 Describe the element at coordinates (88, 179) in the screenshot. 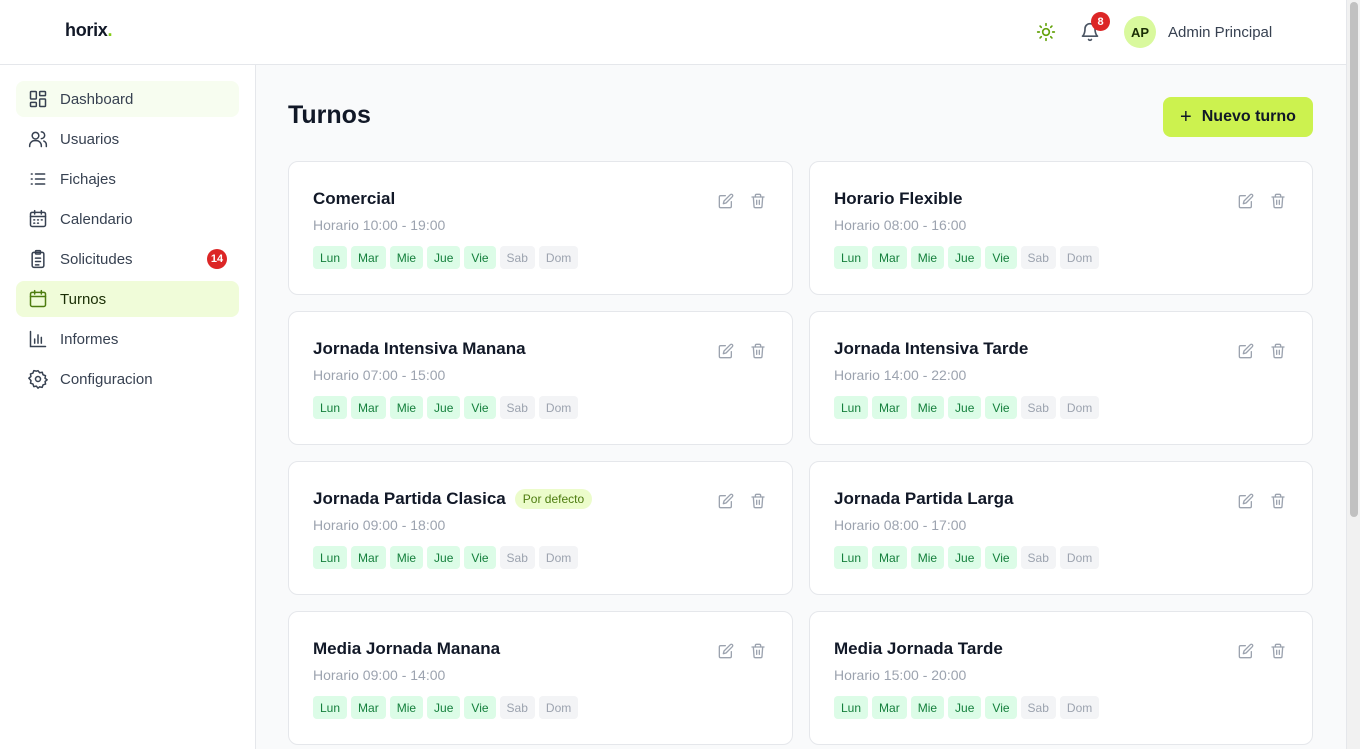

I see `sidebar-item-label: Fichajes` at that location.